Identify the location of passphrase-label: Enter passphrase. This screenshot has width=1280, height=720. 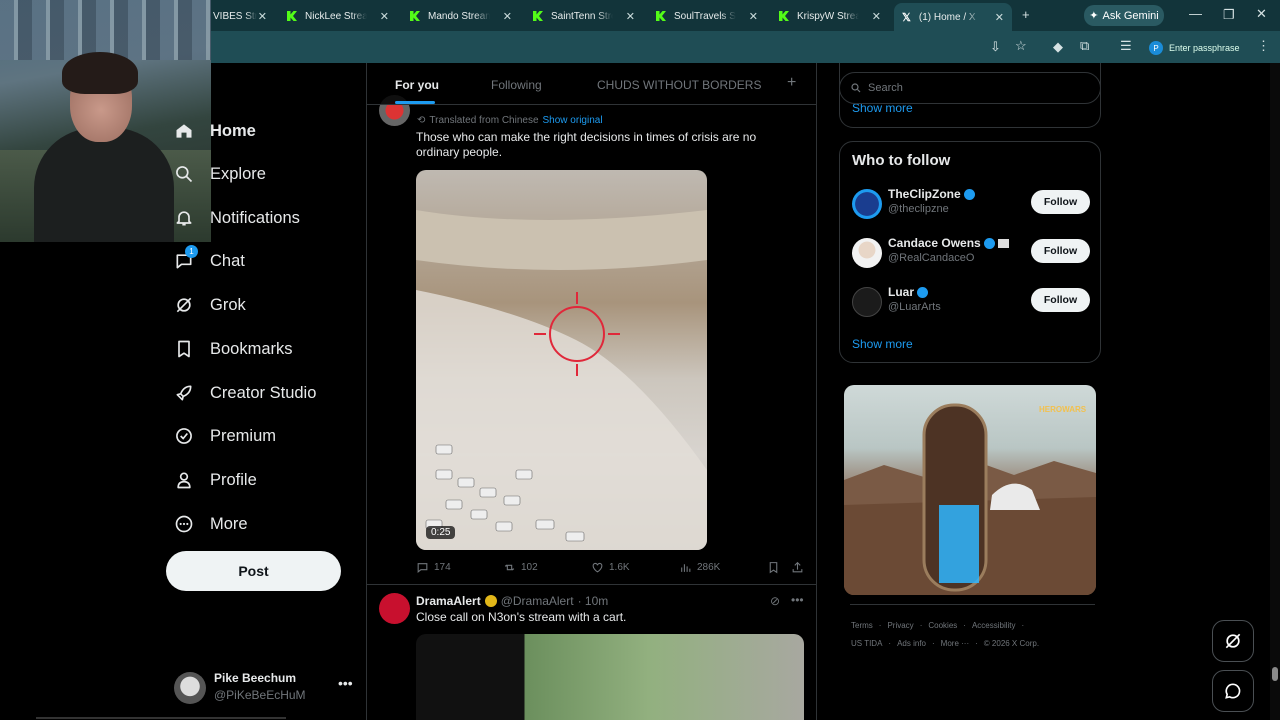
(1204, 48).